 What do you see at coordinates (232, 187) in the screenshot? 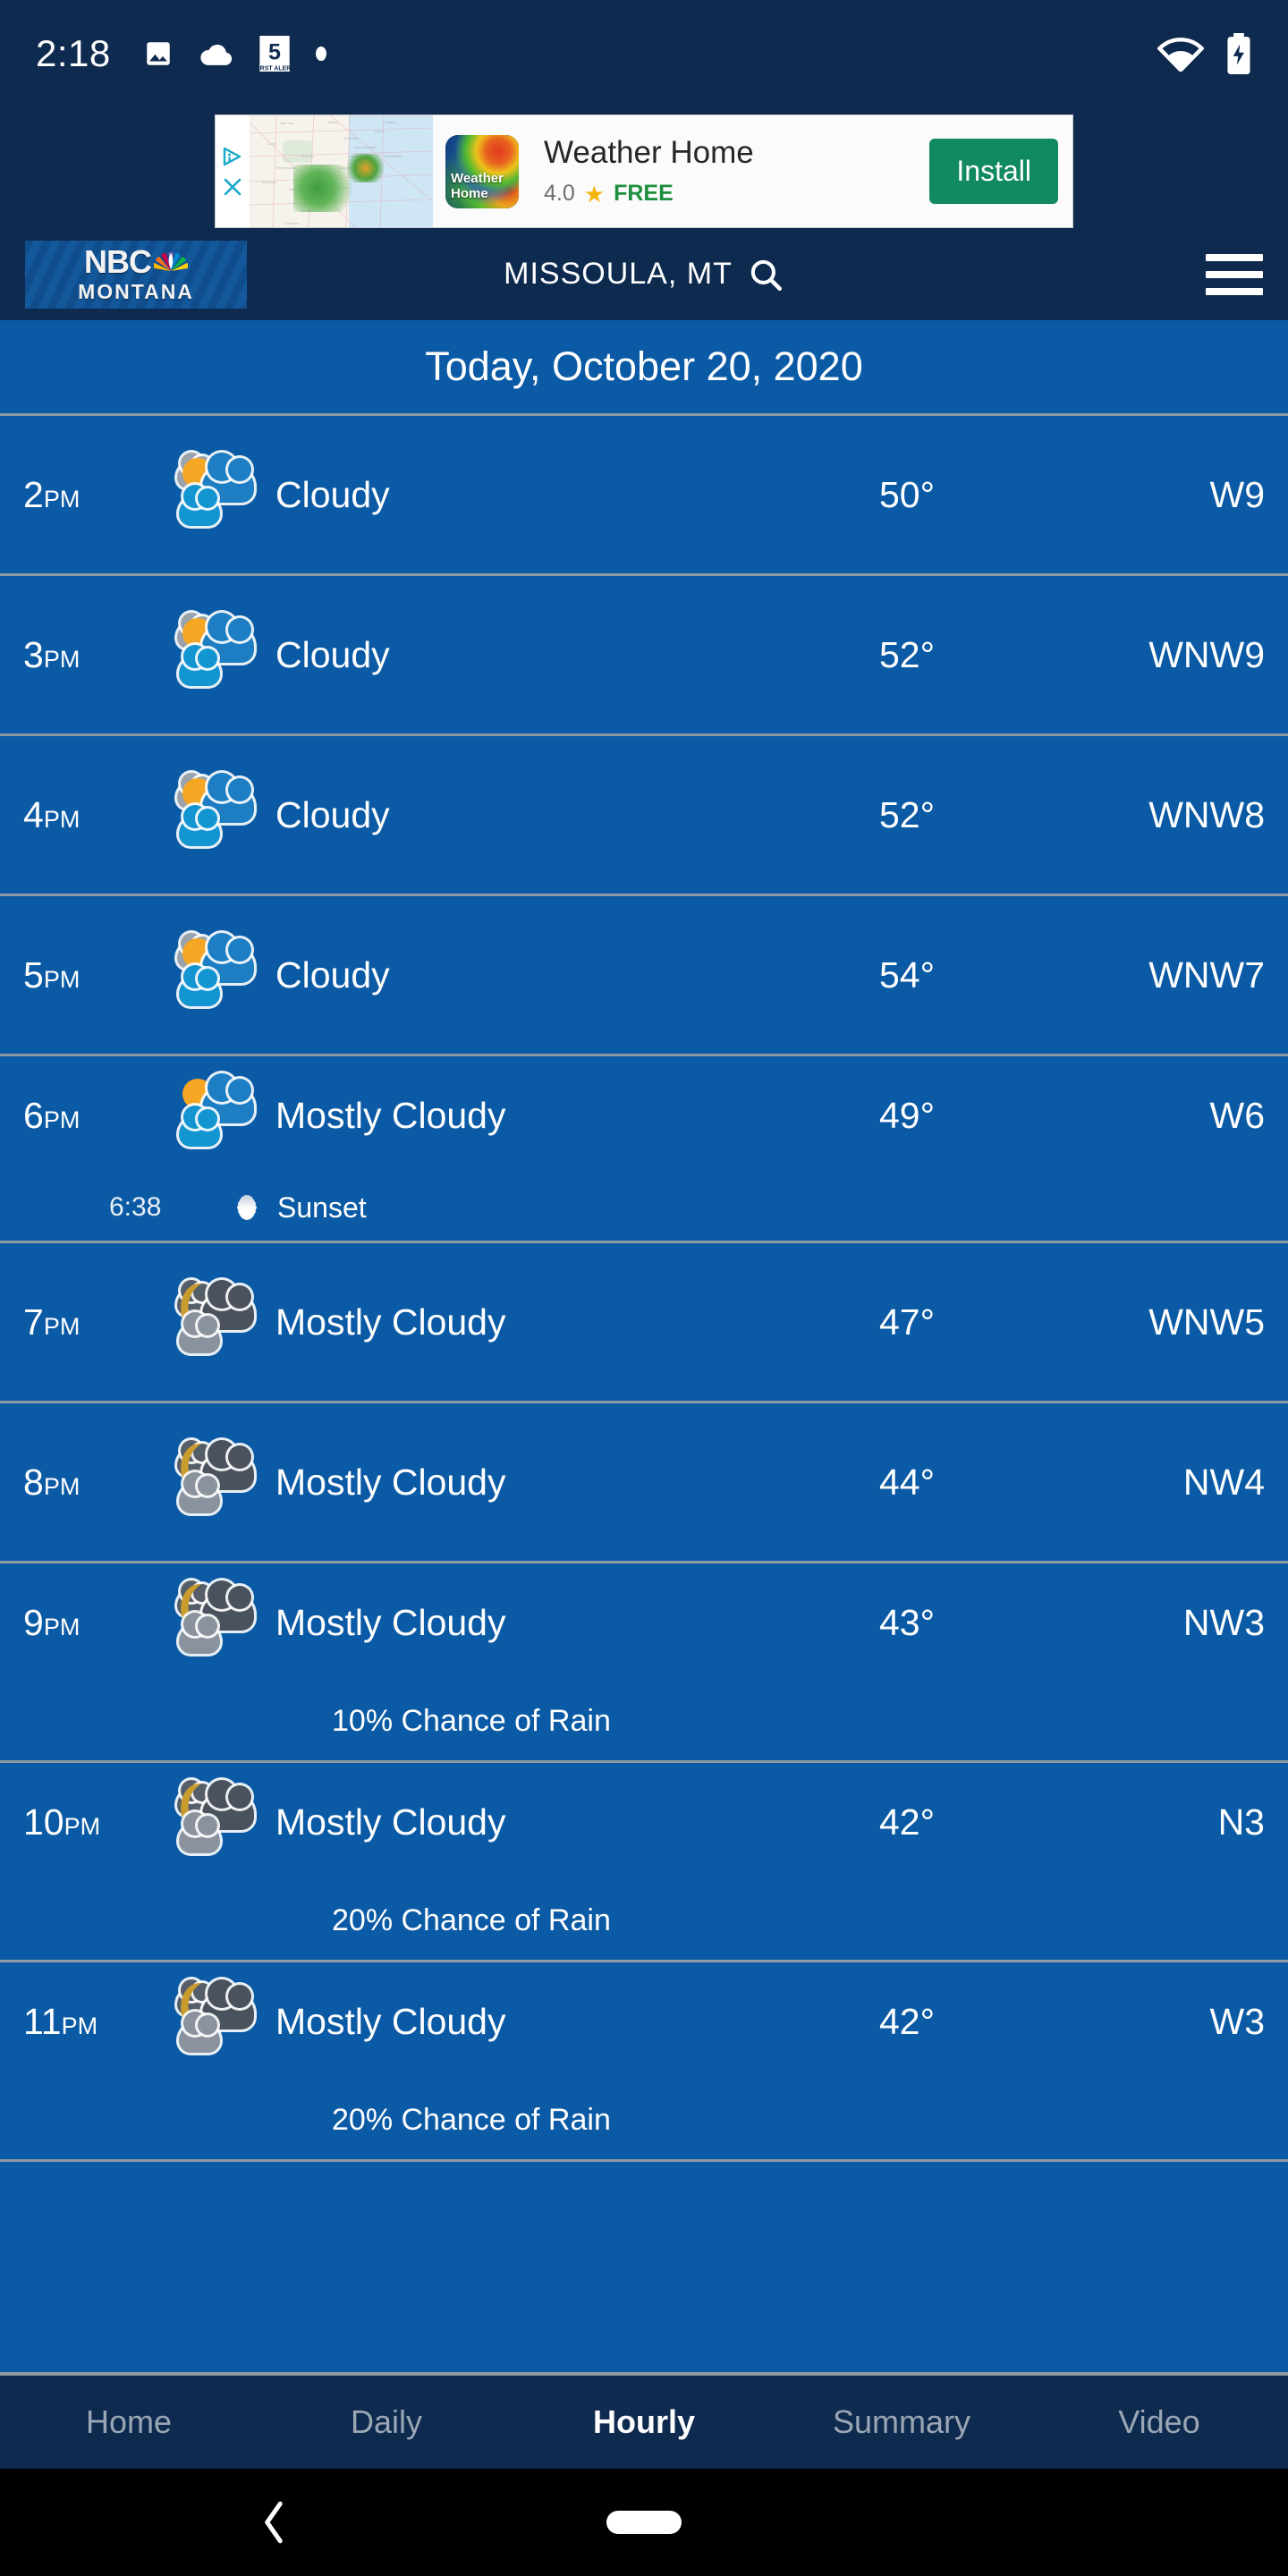
I see `close-icon` at bounding box center [232, 187].